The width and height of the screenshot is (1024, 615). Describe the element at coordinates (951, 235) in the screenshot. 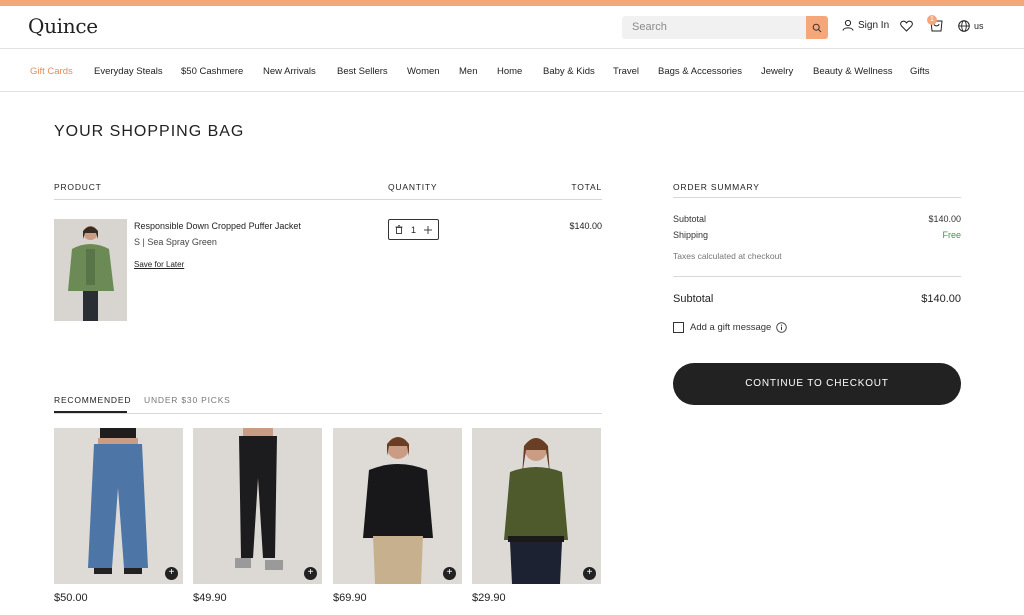

I see `shipping-value: Free` at that location.